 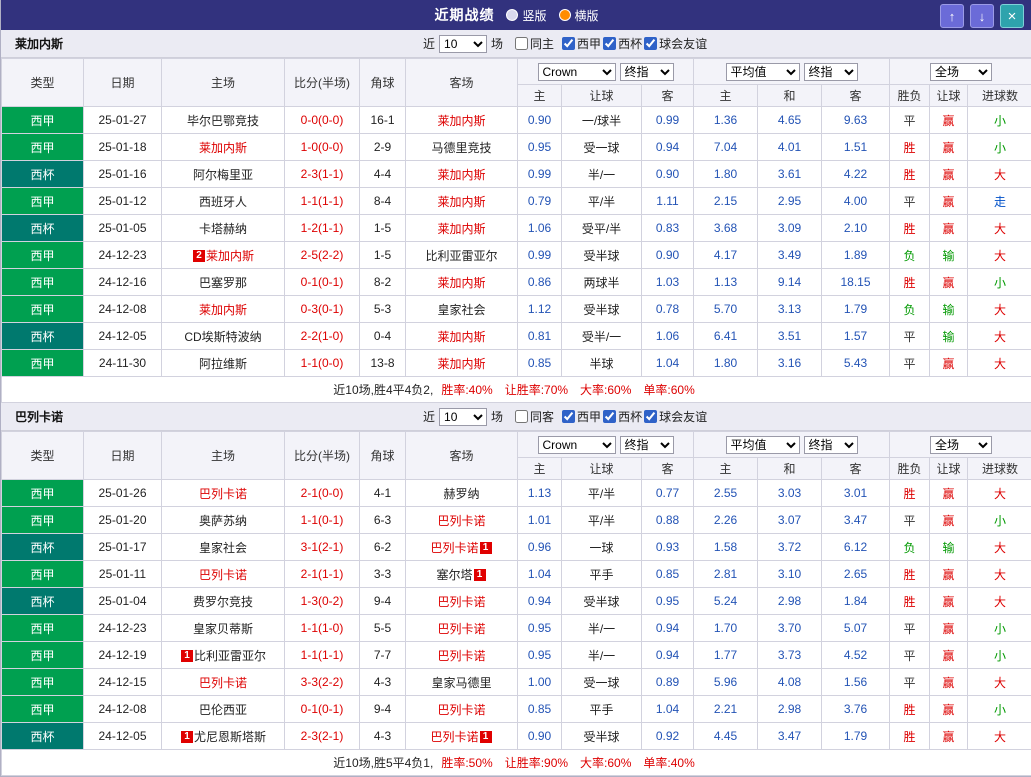 I want to click on eu-home-odds-cell: 4.17, so click(x=726, y=255).